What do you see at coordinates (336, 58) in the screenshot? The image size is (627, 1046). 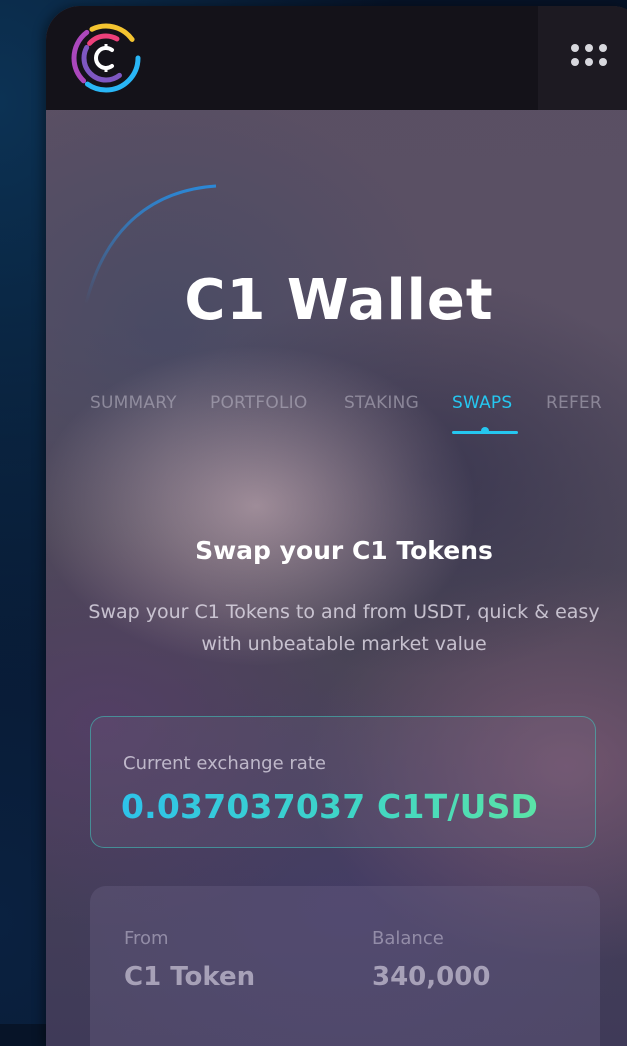 I see `top-bar` at bounding box center [336, 58].